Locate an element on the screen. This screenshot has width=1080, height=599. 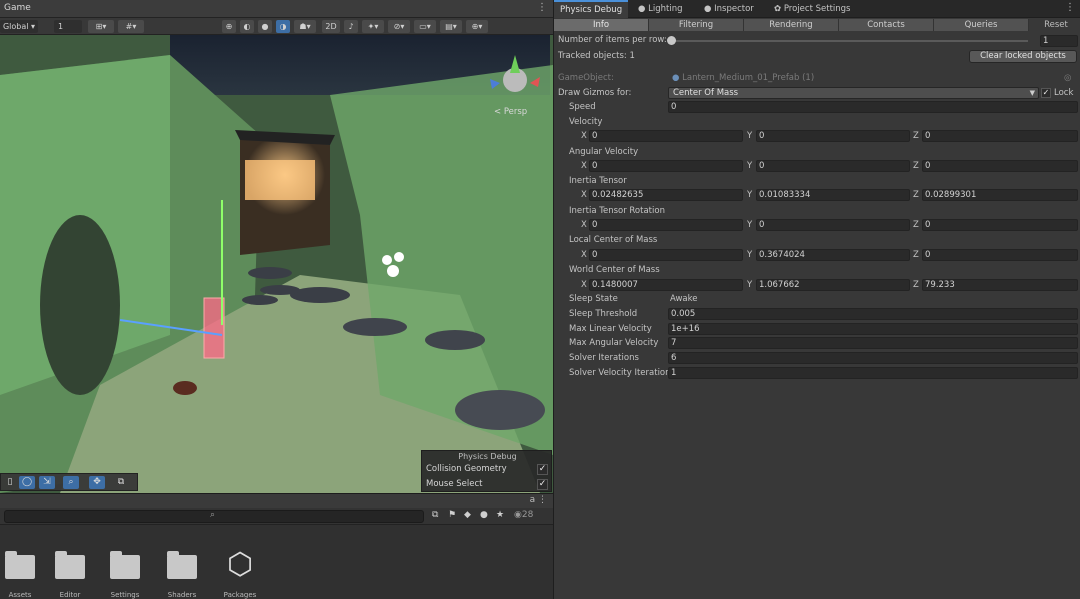
lit-sphere-icon: ● is located at coordinates (265, 26).